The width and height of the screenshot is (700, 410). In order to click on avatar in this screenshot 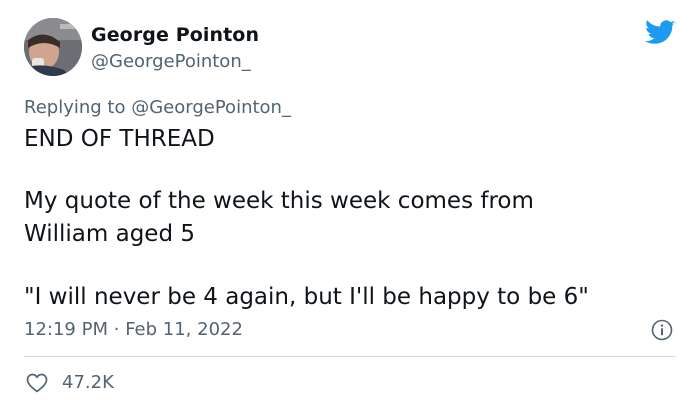, I will do `click(53, 47)`.